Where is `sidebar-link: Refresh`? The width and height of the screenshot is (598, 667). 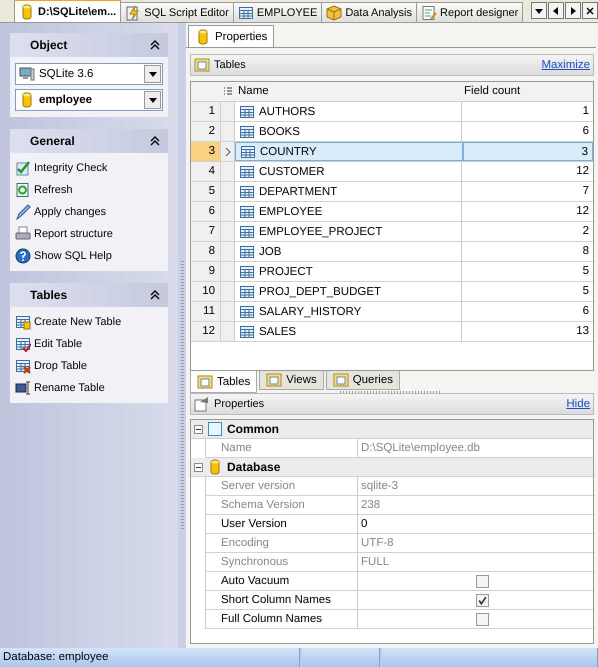
sidebar-link: Refresh is located at coordinates (53, 190).